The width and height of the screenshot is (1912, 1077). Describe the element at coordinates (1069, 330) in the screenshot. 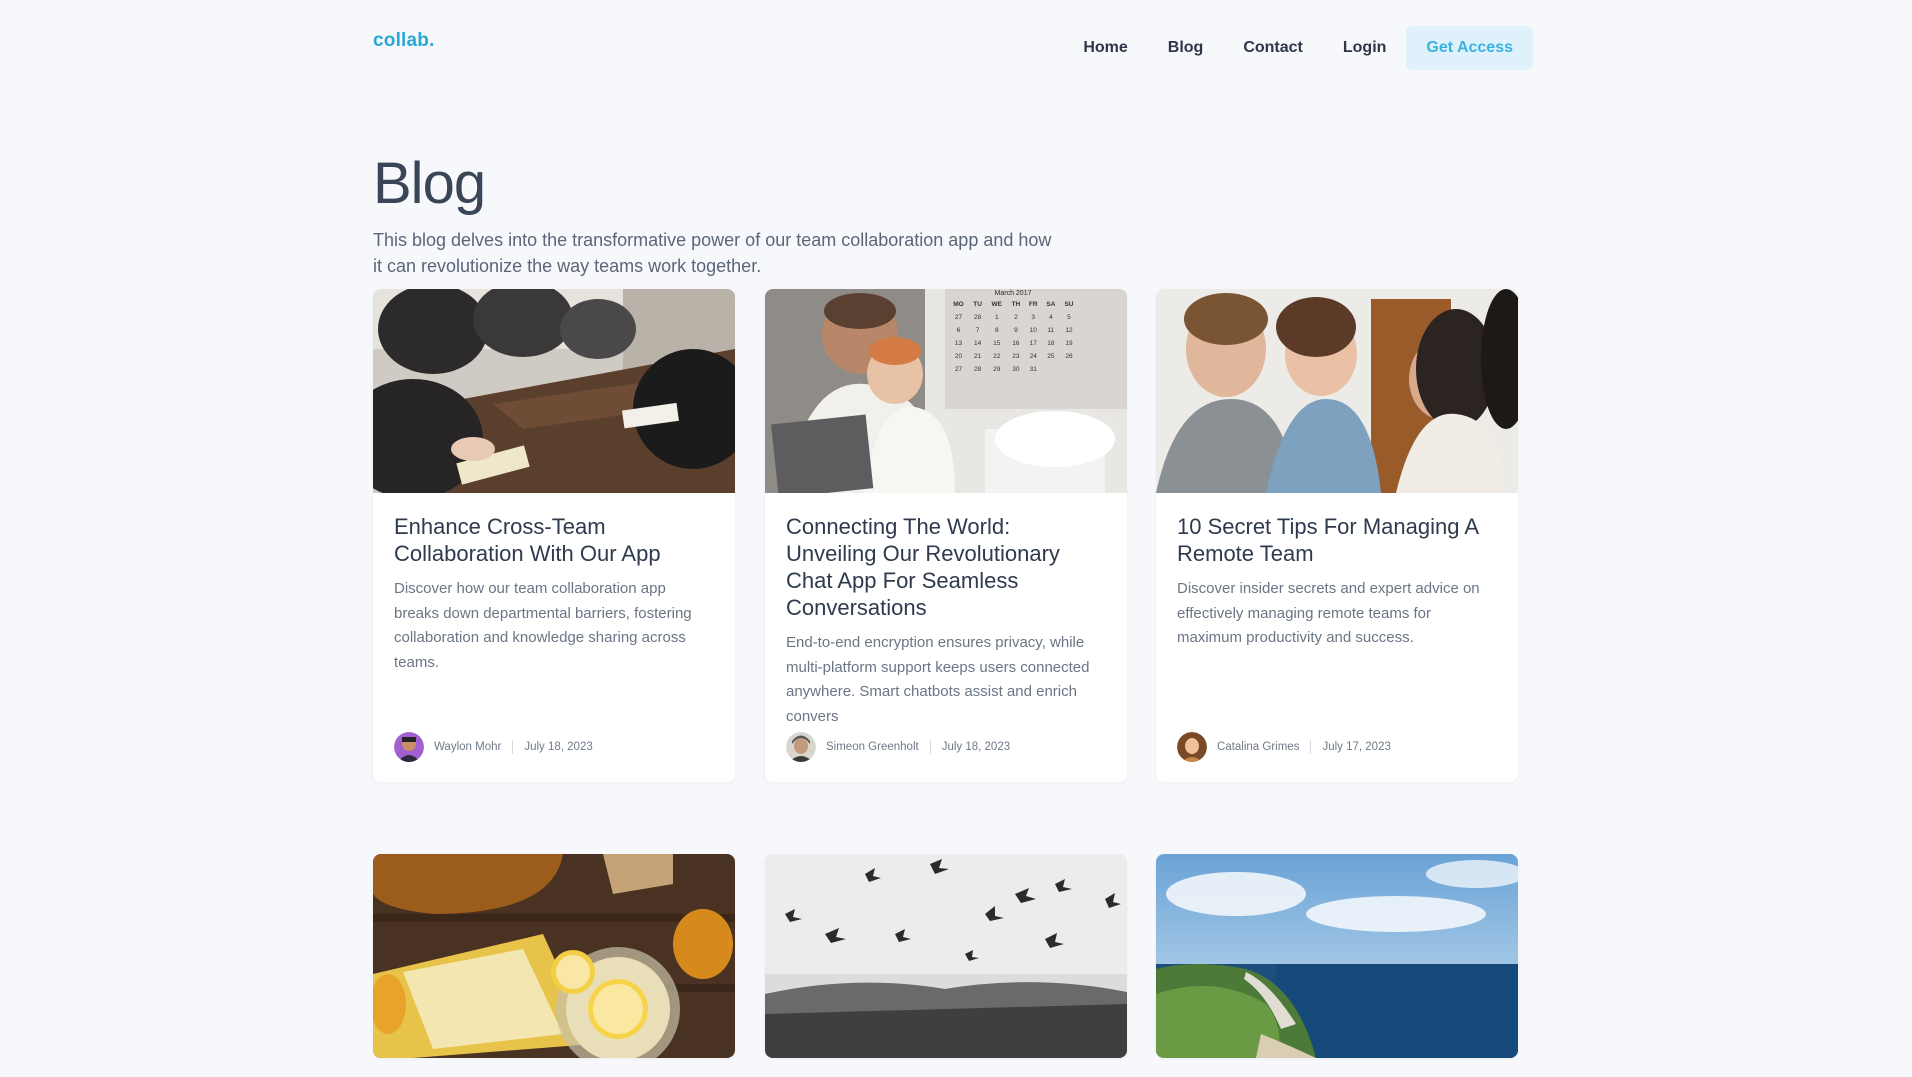

I see `calendar-date: 12` at that location.